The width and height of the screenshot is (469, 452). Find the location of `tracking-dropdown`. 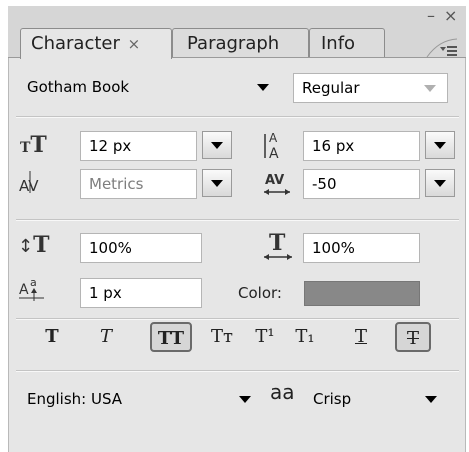

tracking-dropdown is located at coordinates (440, 183).